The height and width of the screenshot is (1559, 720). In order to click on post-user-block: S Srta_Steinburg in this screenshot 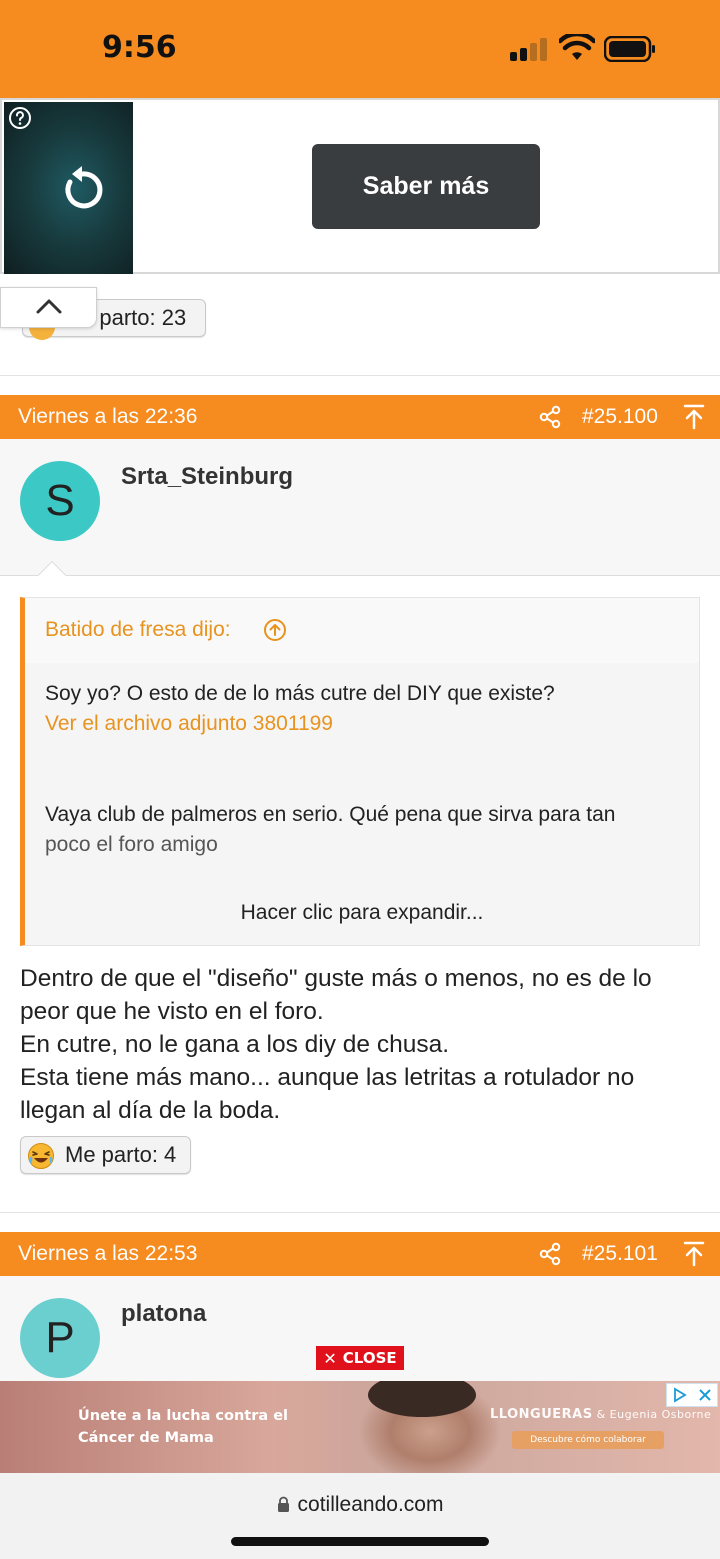, I will do `click(360, 514)`.